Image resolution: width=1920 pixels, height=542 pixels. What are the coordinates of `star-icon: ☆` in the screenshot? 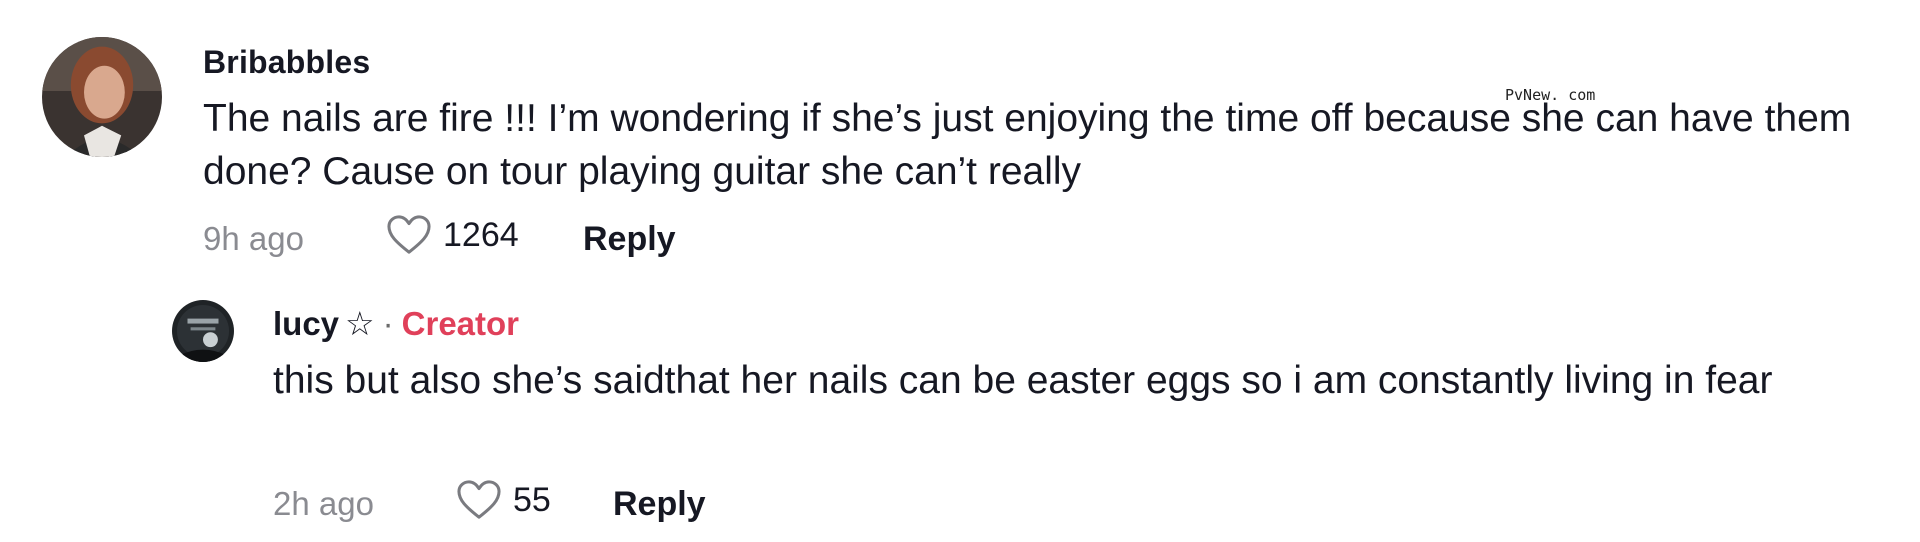 It's located at (360, 323).